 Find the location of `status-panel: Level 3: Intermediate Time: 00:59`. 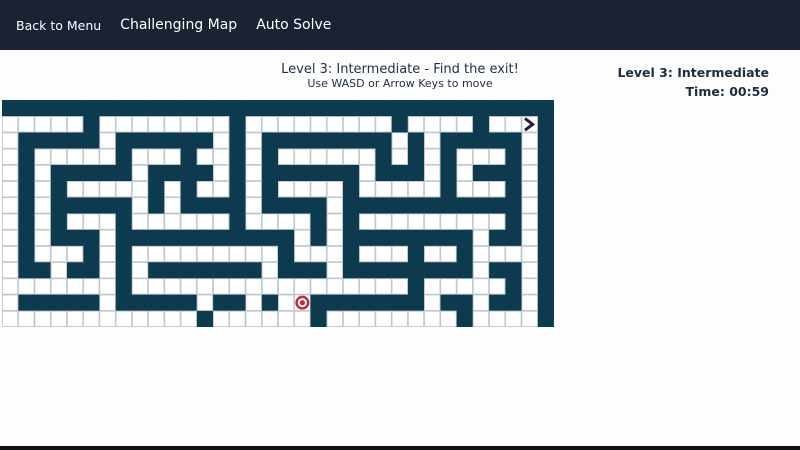

status-panel: Level 3: Intermediate Time: 00:59 is located at coordinates (693, 82).